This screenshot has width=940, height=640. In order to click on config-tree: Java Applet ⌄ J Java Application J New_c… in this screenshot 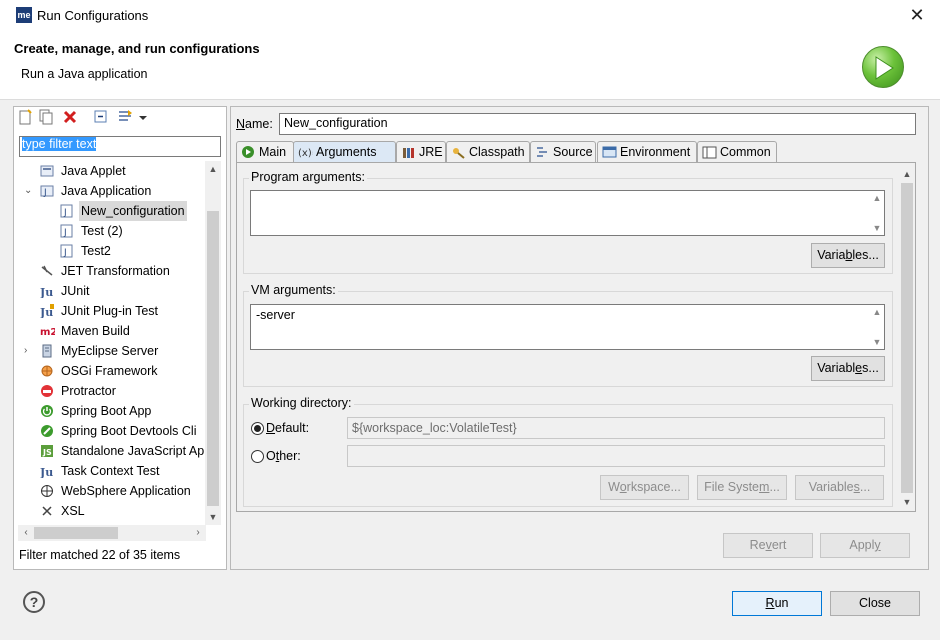, I will do `click(112, 342)`.